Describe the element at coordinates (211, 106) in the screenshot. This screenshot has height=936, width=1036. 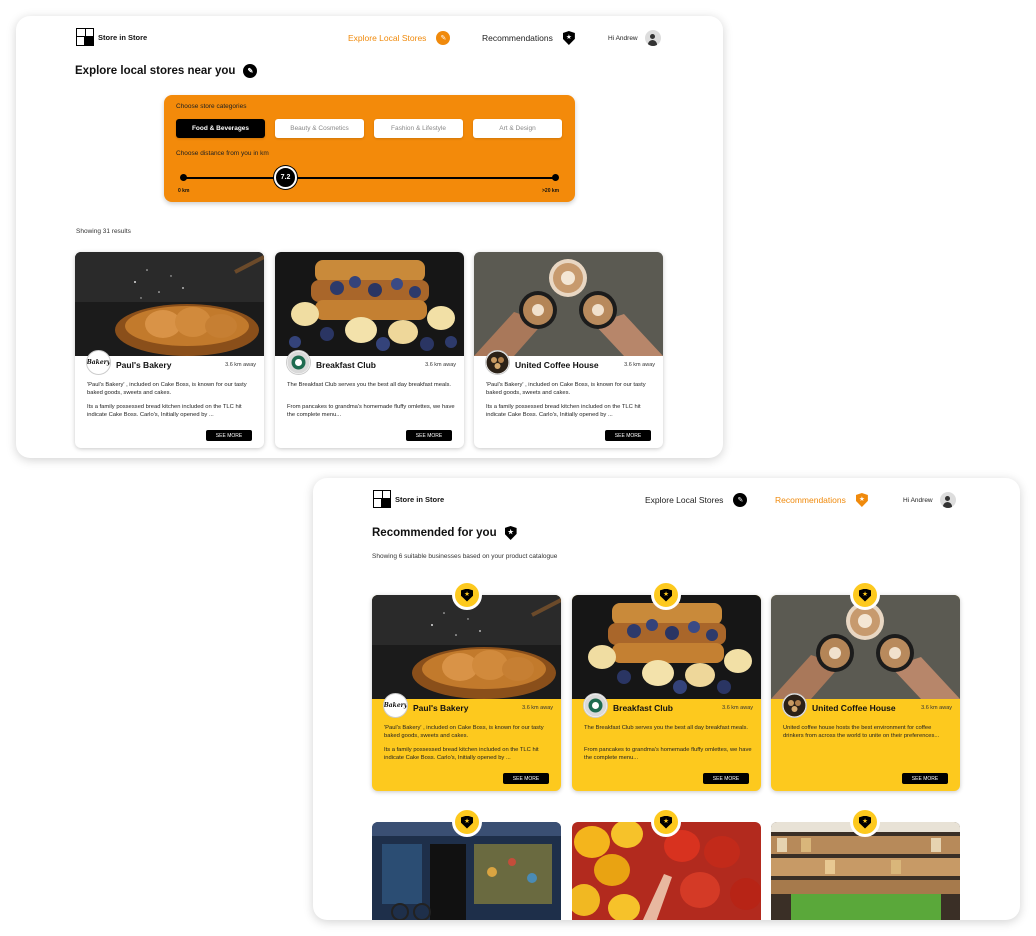
I see `categories-label: Choose store categories` at that location.